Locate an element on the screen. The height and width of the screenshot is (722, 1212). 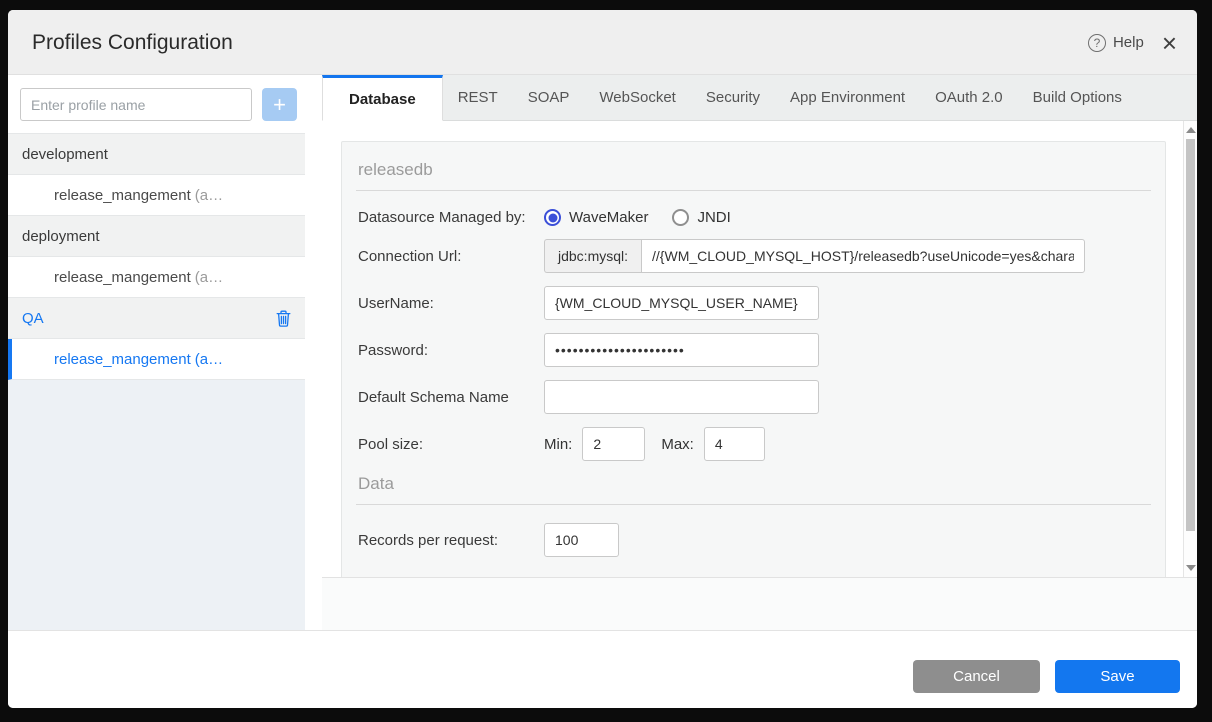
username-input is located at coordinates (681, 303).